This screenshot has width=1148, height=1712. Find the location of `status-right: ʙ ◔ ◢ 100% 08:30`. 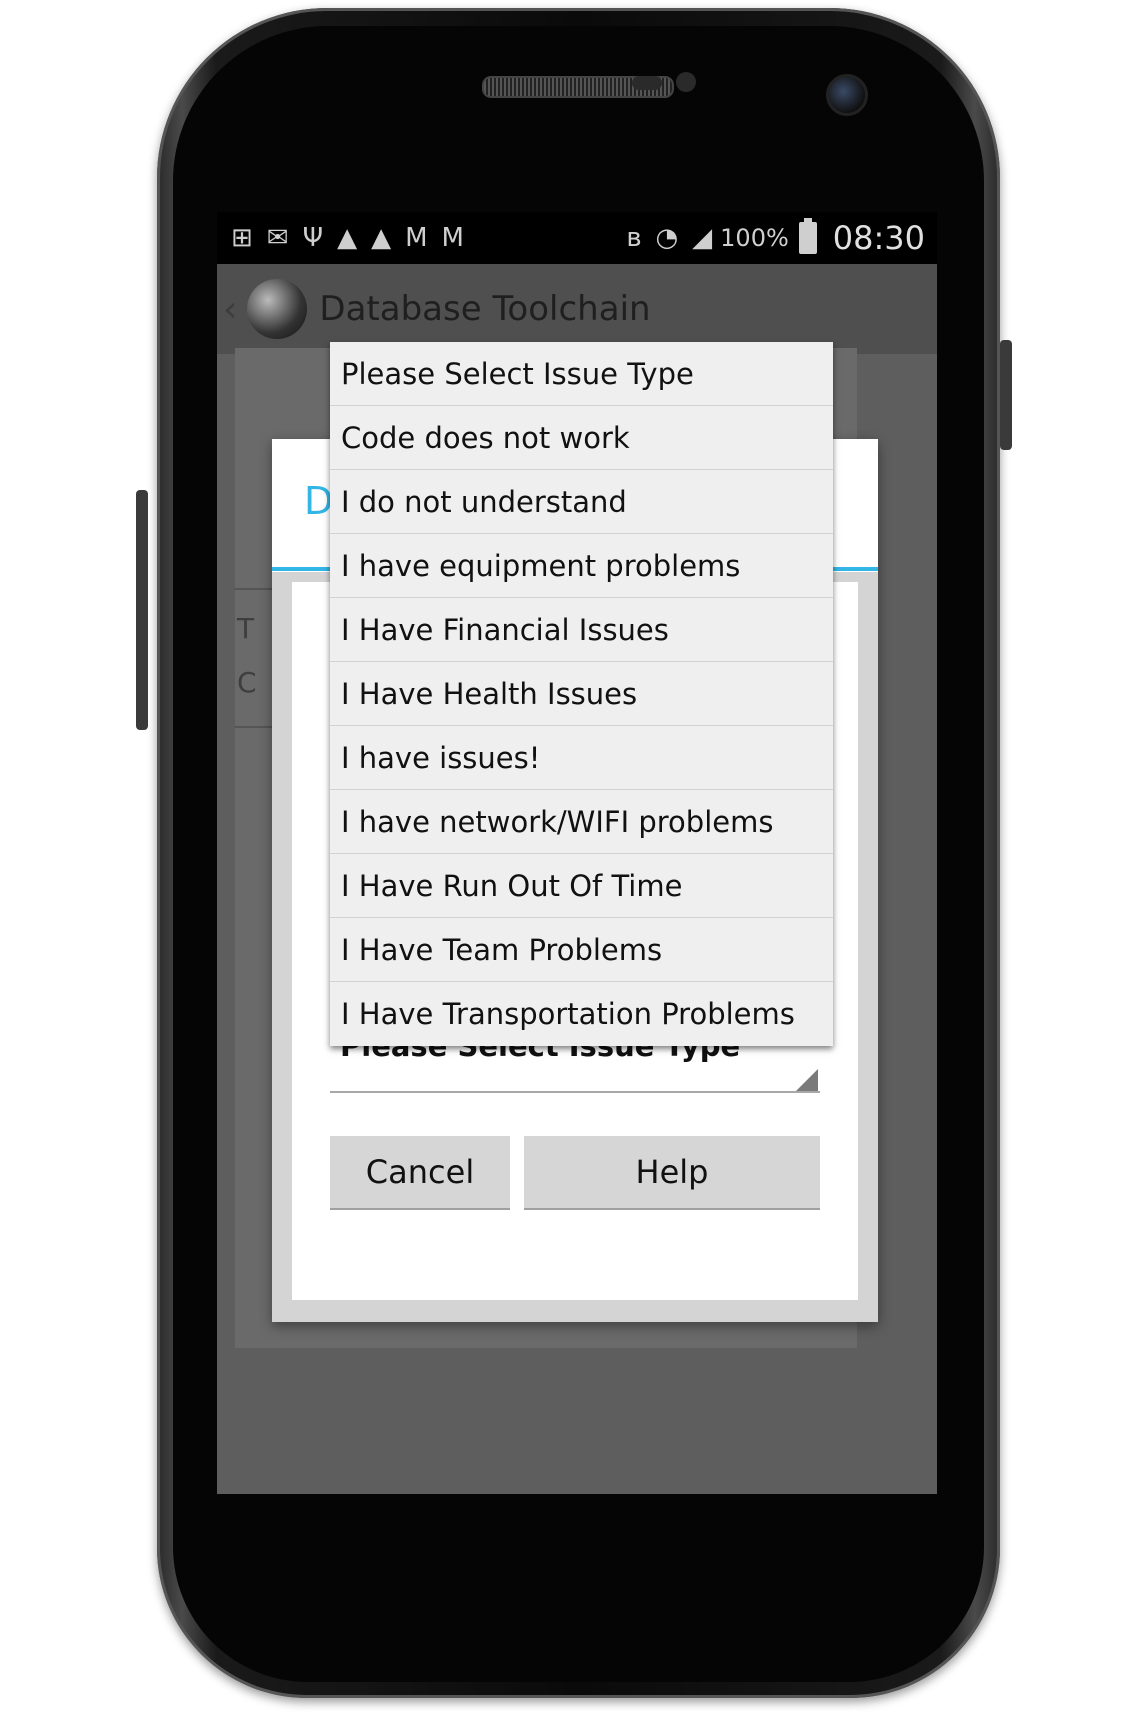

status-right: ʙ ◔ ◢ 100% 08:30 is located at coordinates (774, 237).